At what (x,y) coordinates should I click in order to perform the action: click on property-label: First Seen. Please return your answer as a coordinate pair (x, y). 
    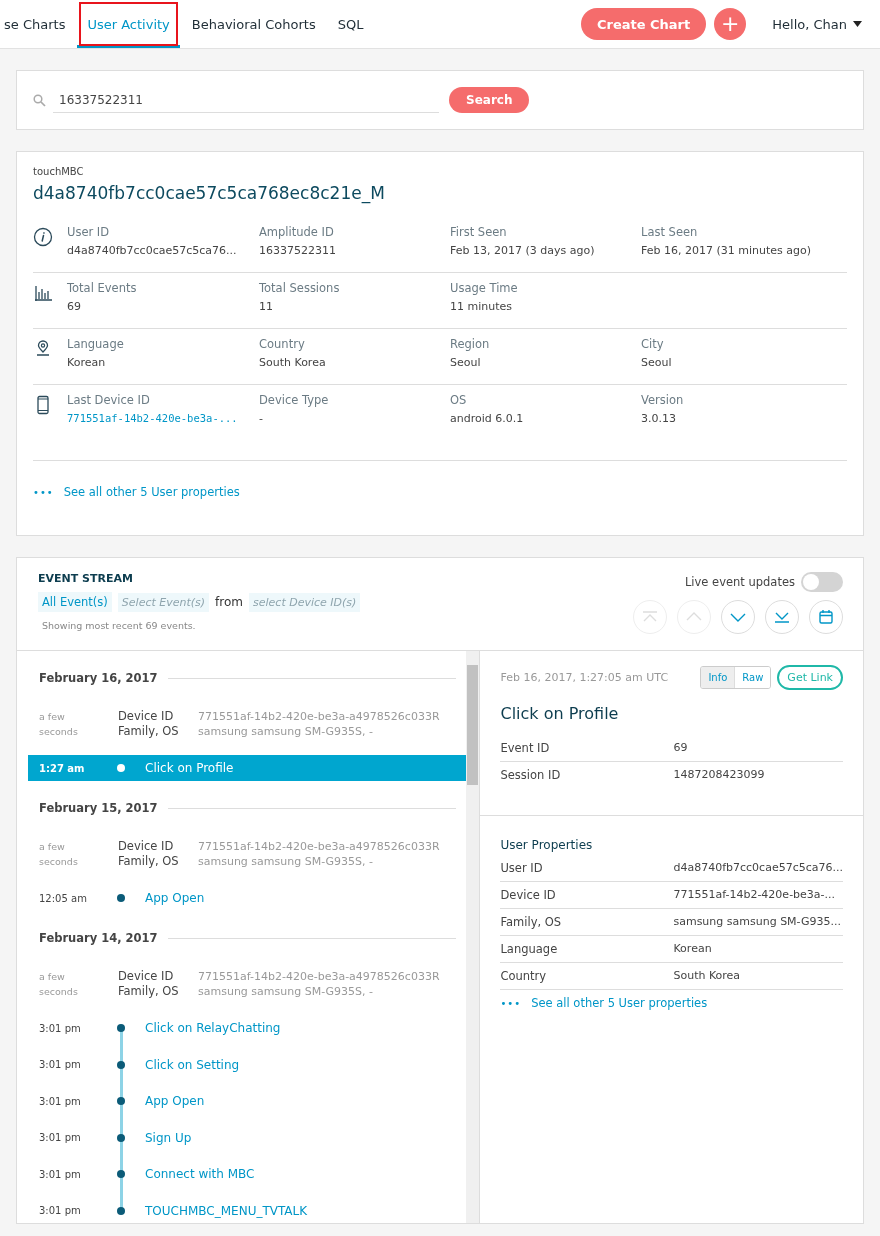
    Looking at the image, I should click on (479, 232).